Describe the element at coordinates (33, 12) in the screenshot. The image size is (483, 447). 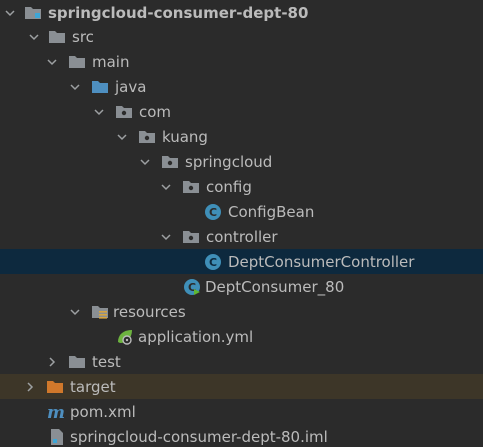
I see `module-folder-icon` at that location.